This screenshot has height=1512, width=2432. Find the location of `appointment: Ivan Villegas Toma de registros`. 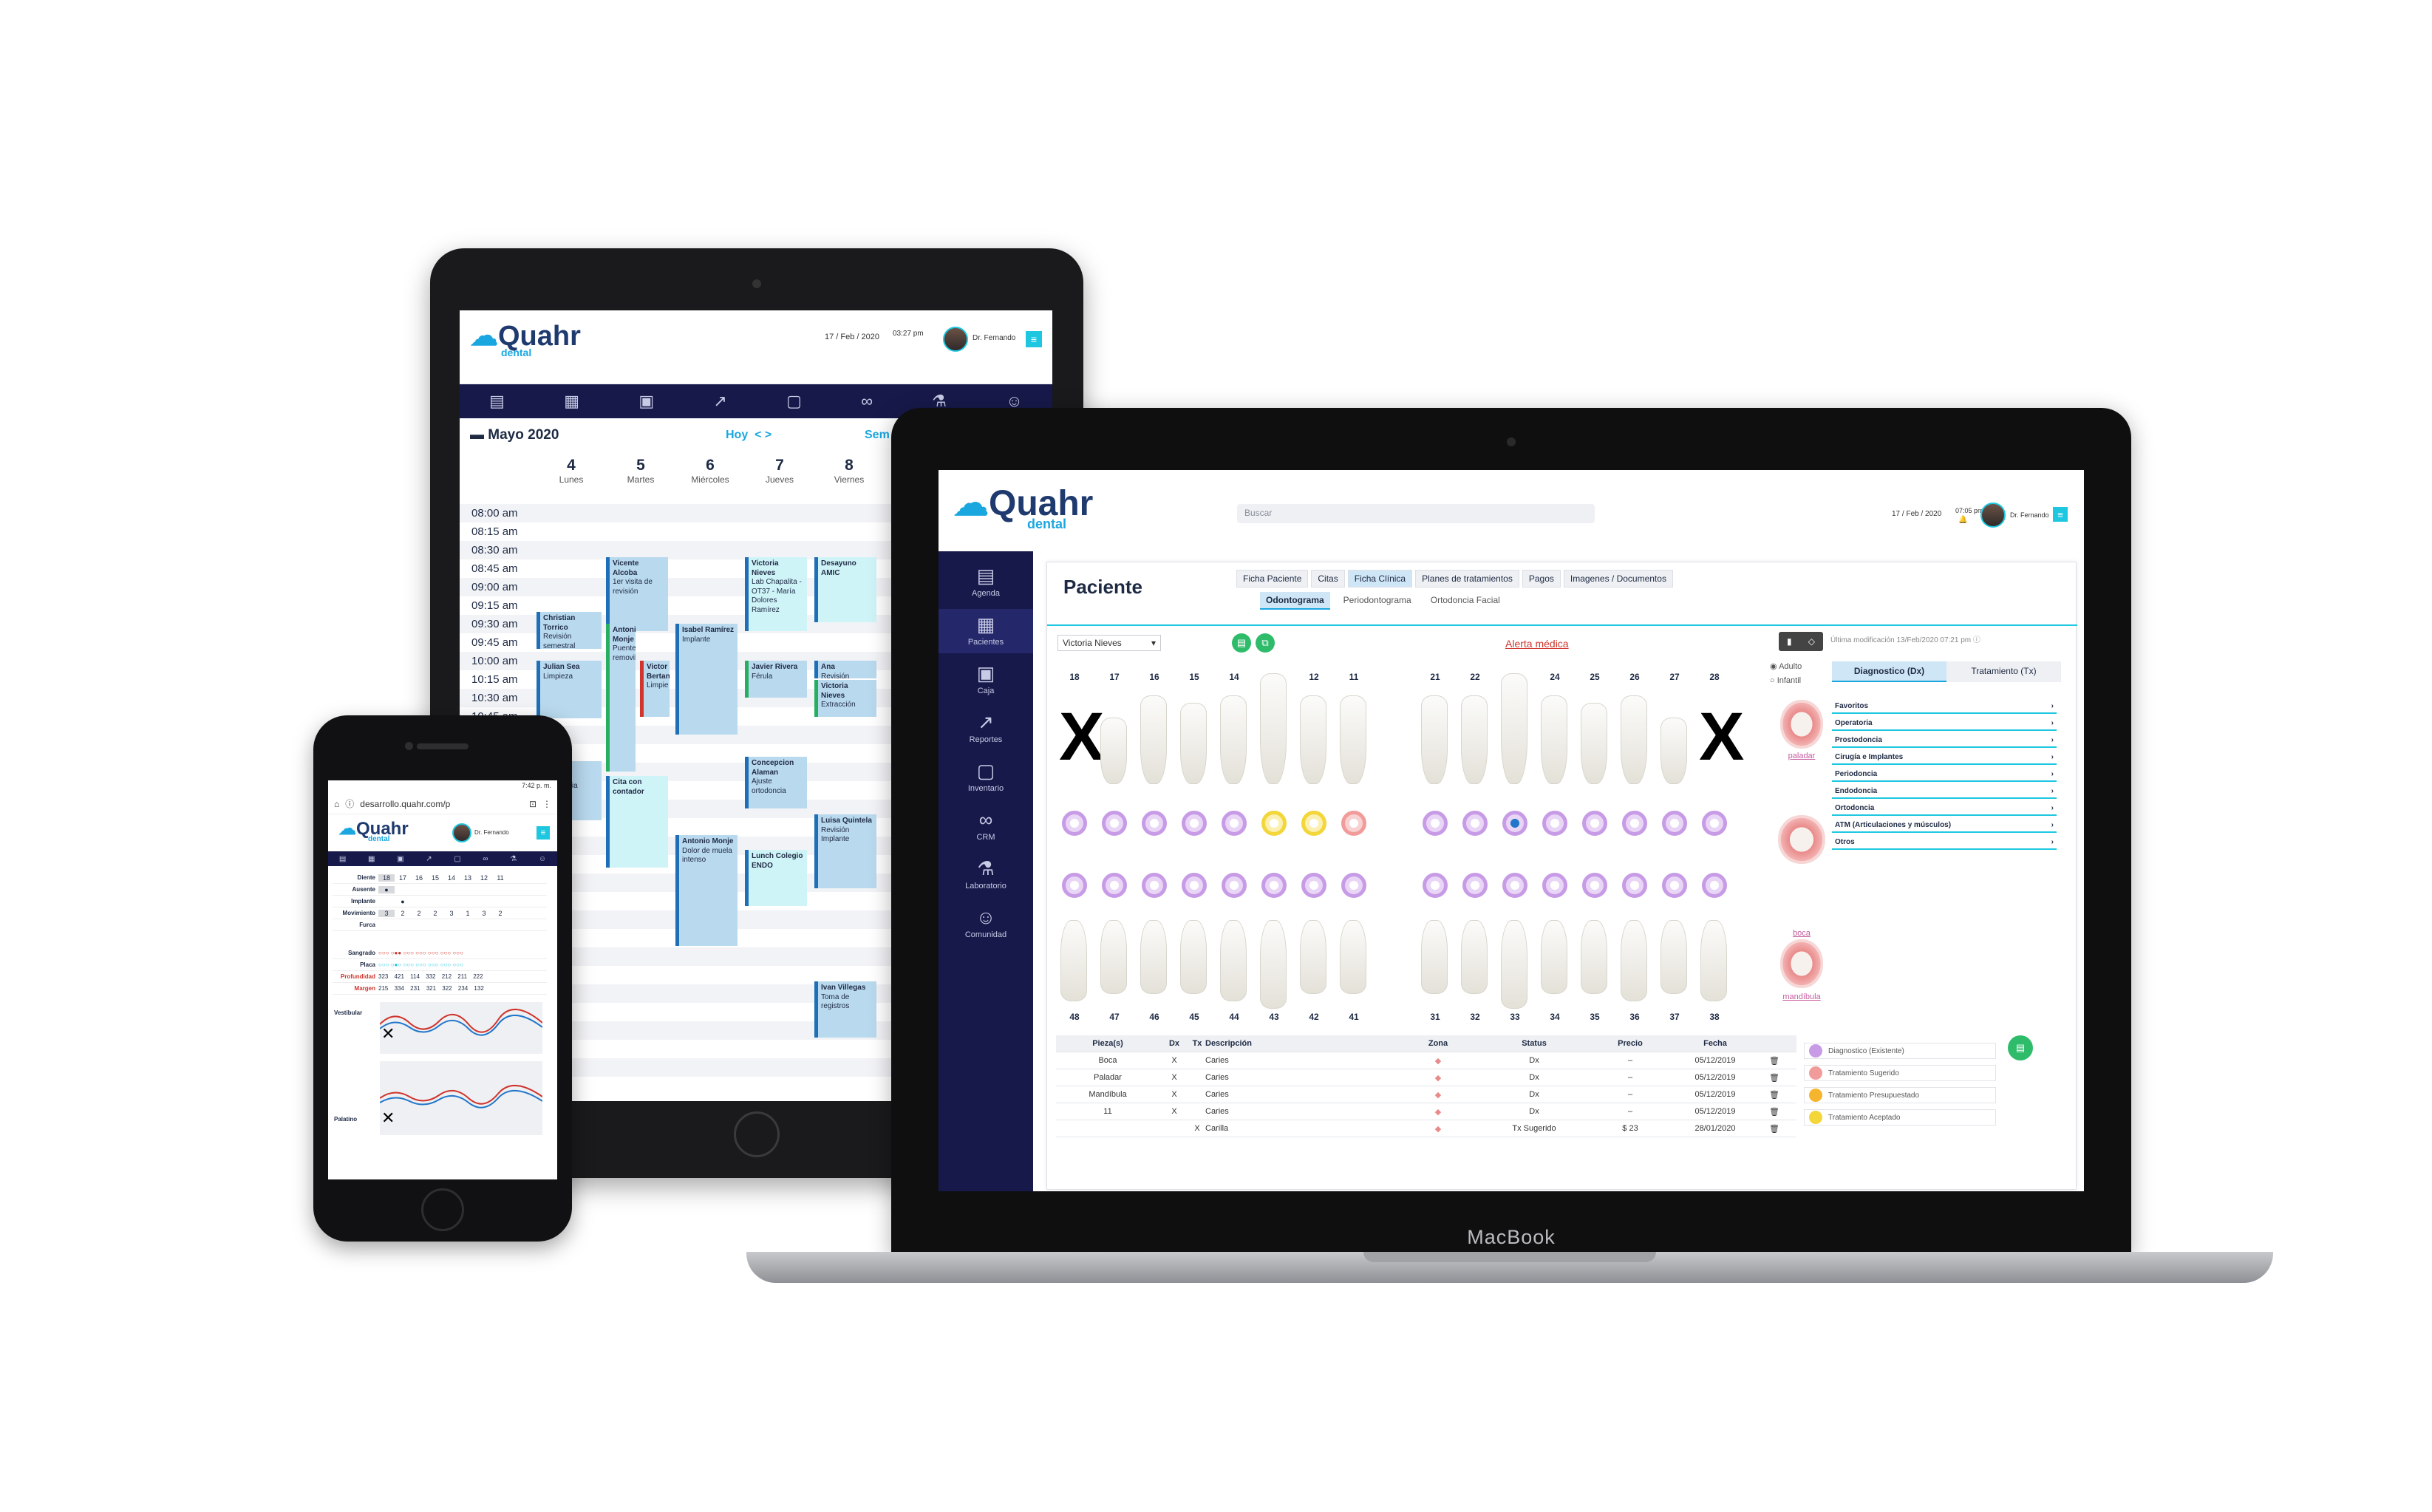

appointment: Ivan Villegas Toma de registros is located at coordinates (845, 1009).